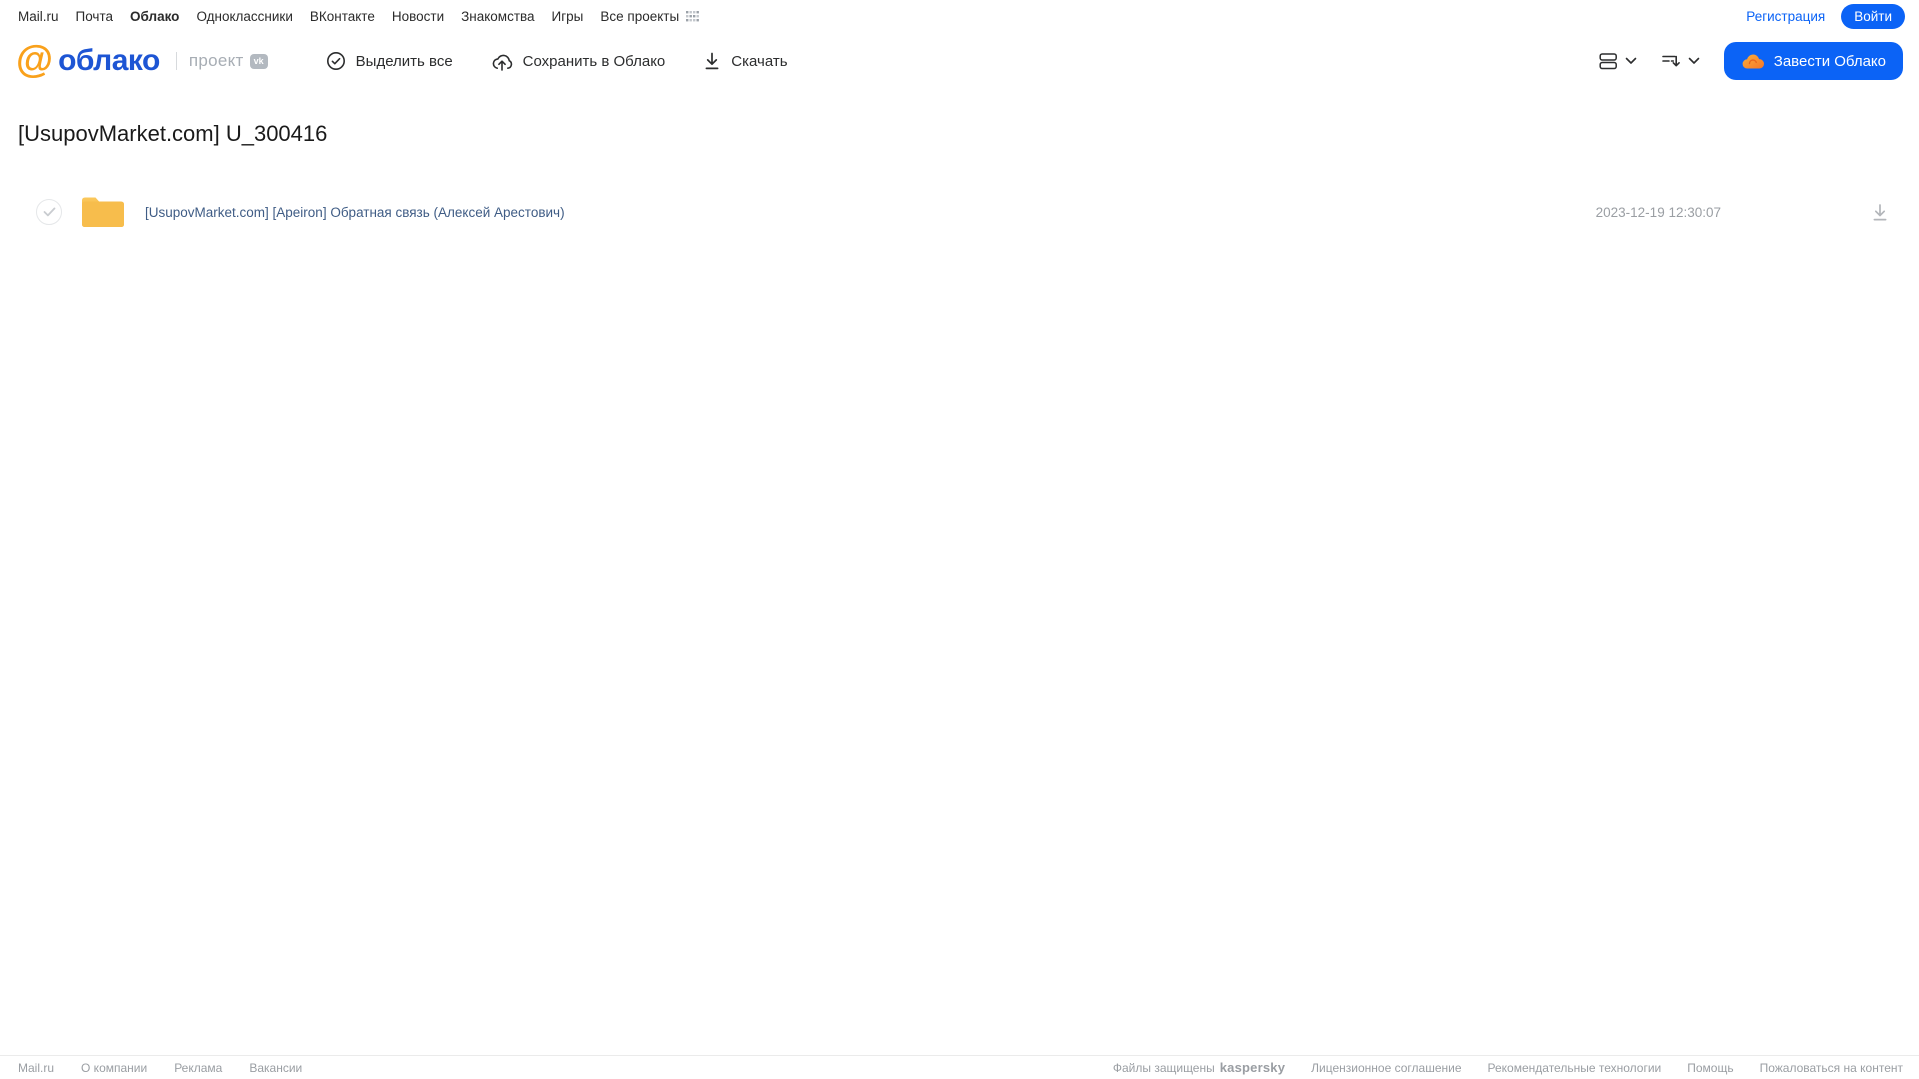  Describe the element at coordinates (1710, 1068) in the screenshot. I see `footer-link-help: Помощь` at that location.